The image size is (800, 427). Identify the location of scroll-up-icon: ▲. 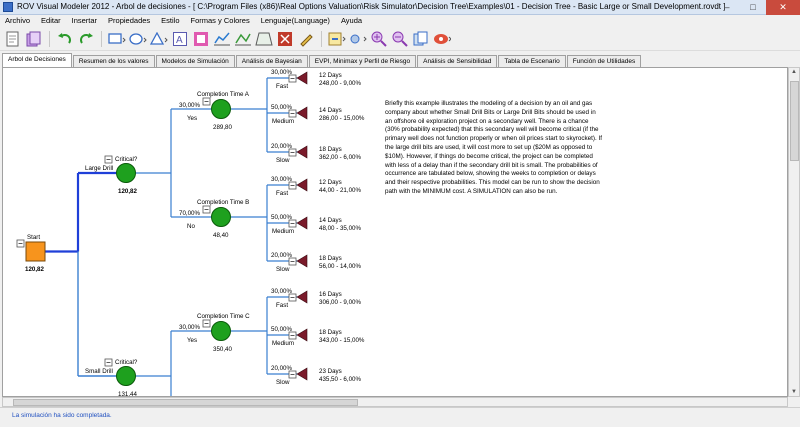
(794, 72).